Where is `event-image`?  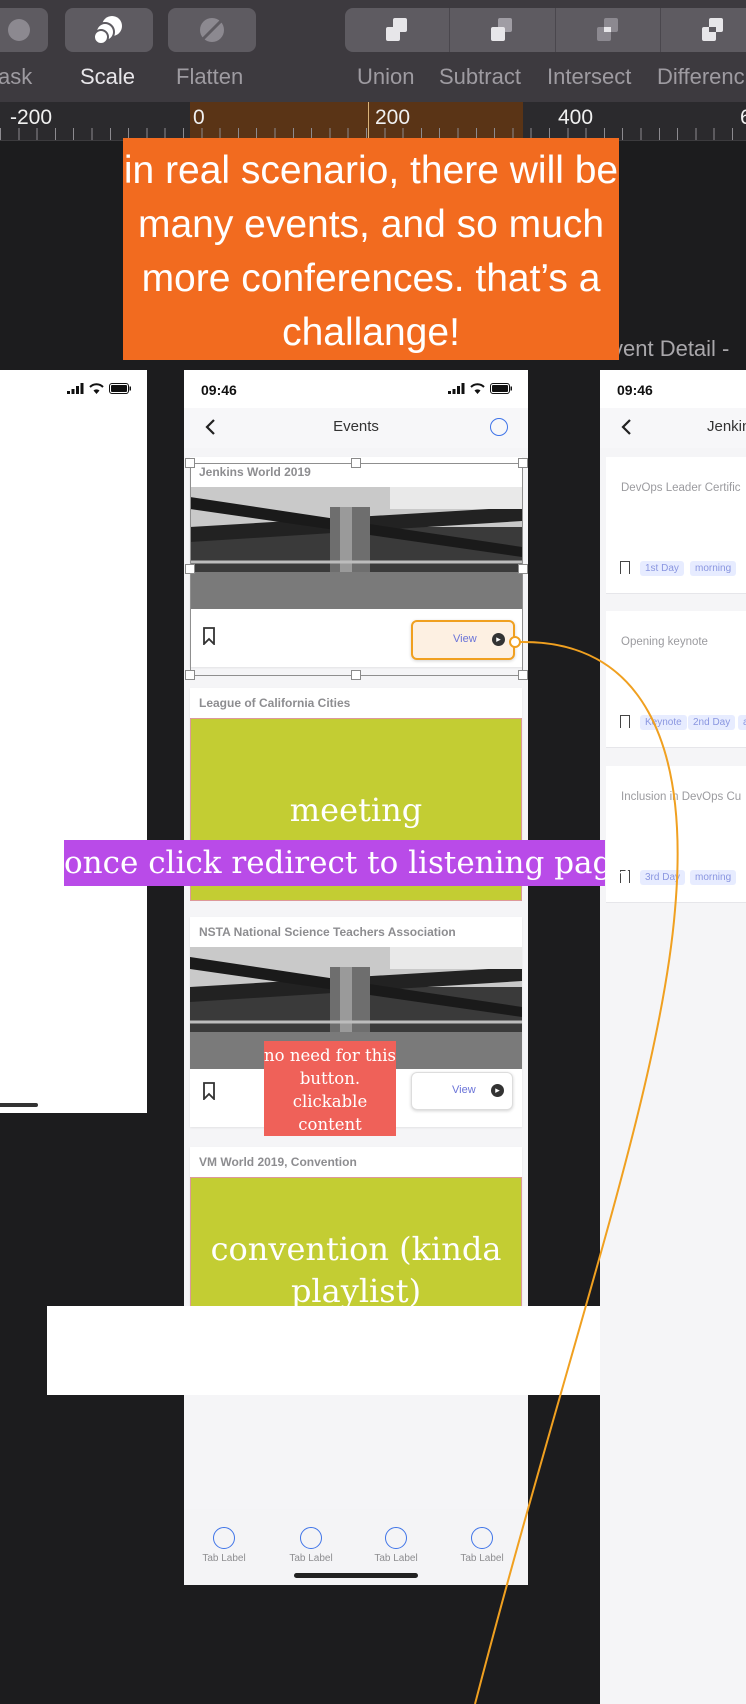
event-image is located at coordinates (356, 548).